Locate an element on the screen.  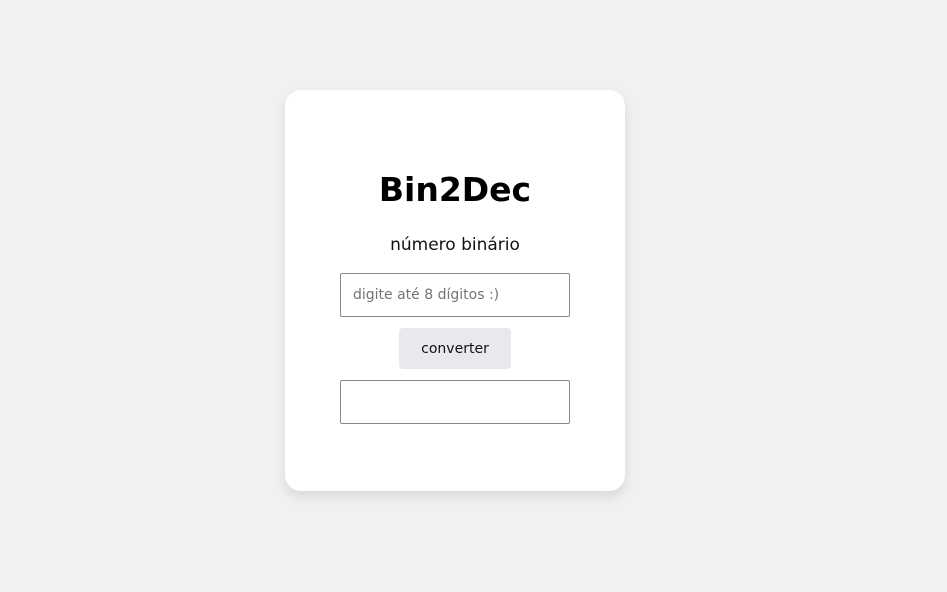
decimal-result-field is located at coordinates (455, 402).